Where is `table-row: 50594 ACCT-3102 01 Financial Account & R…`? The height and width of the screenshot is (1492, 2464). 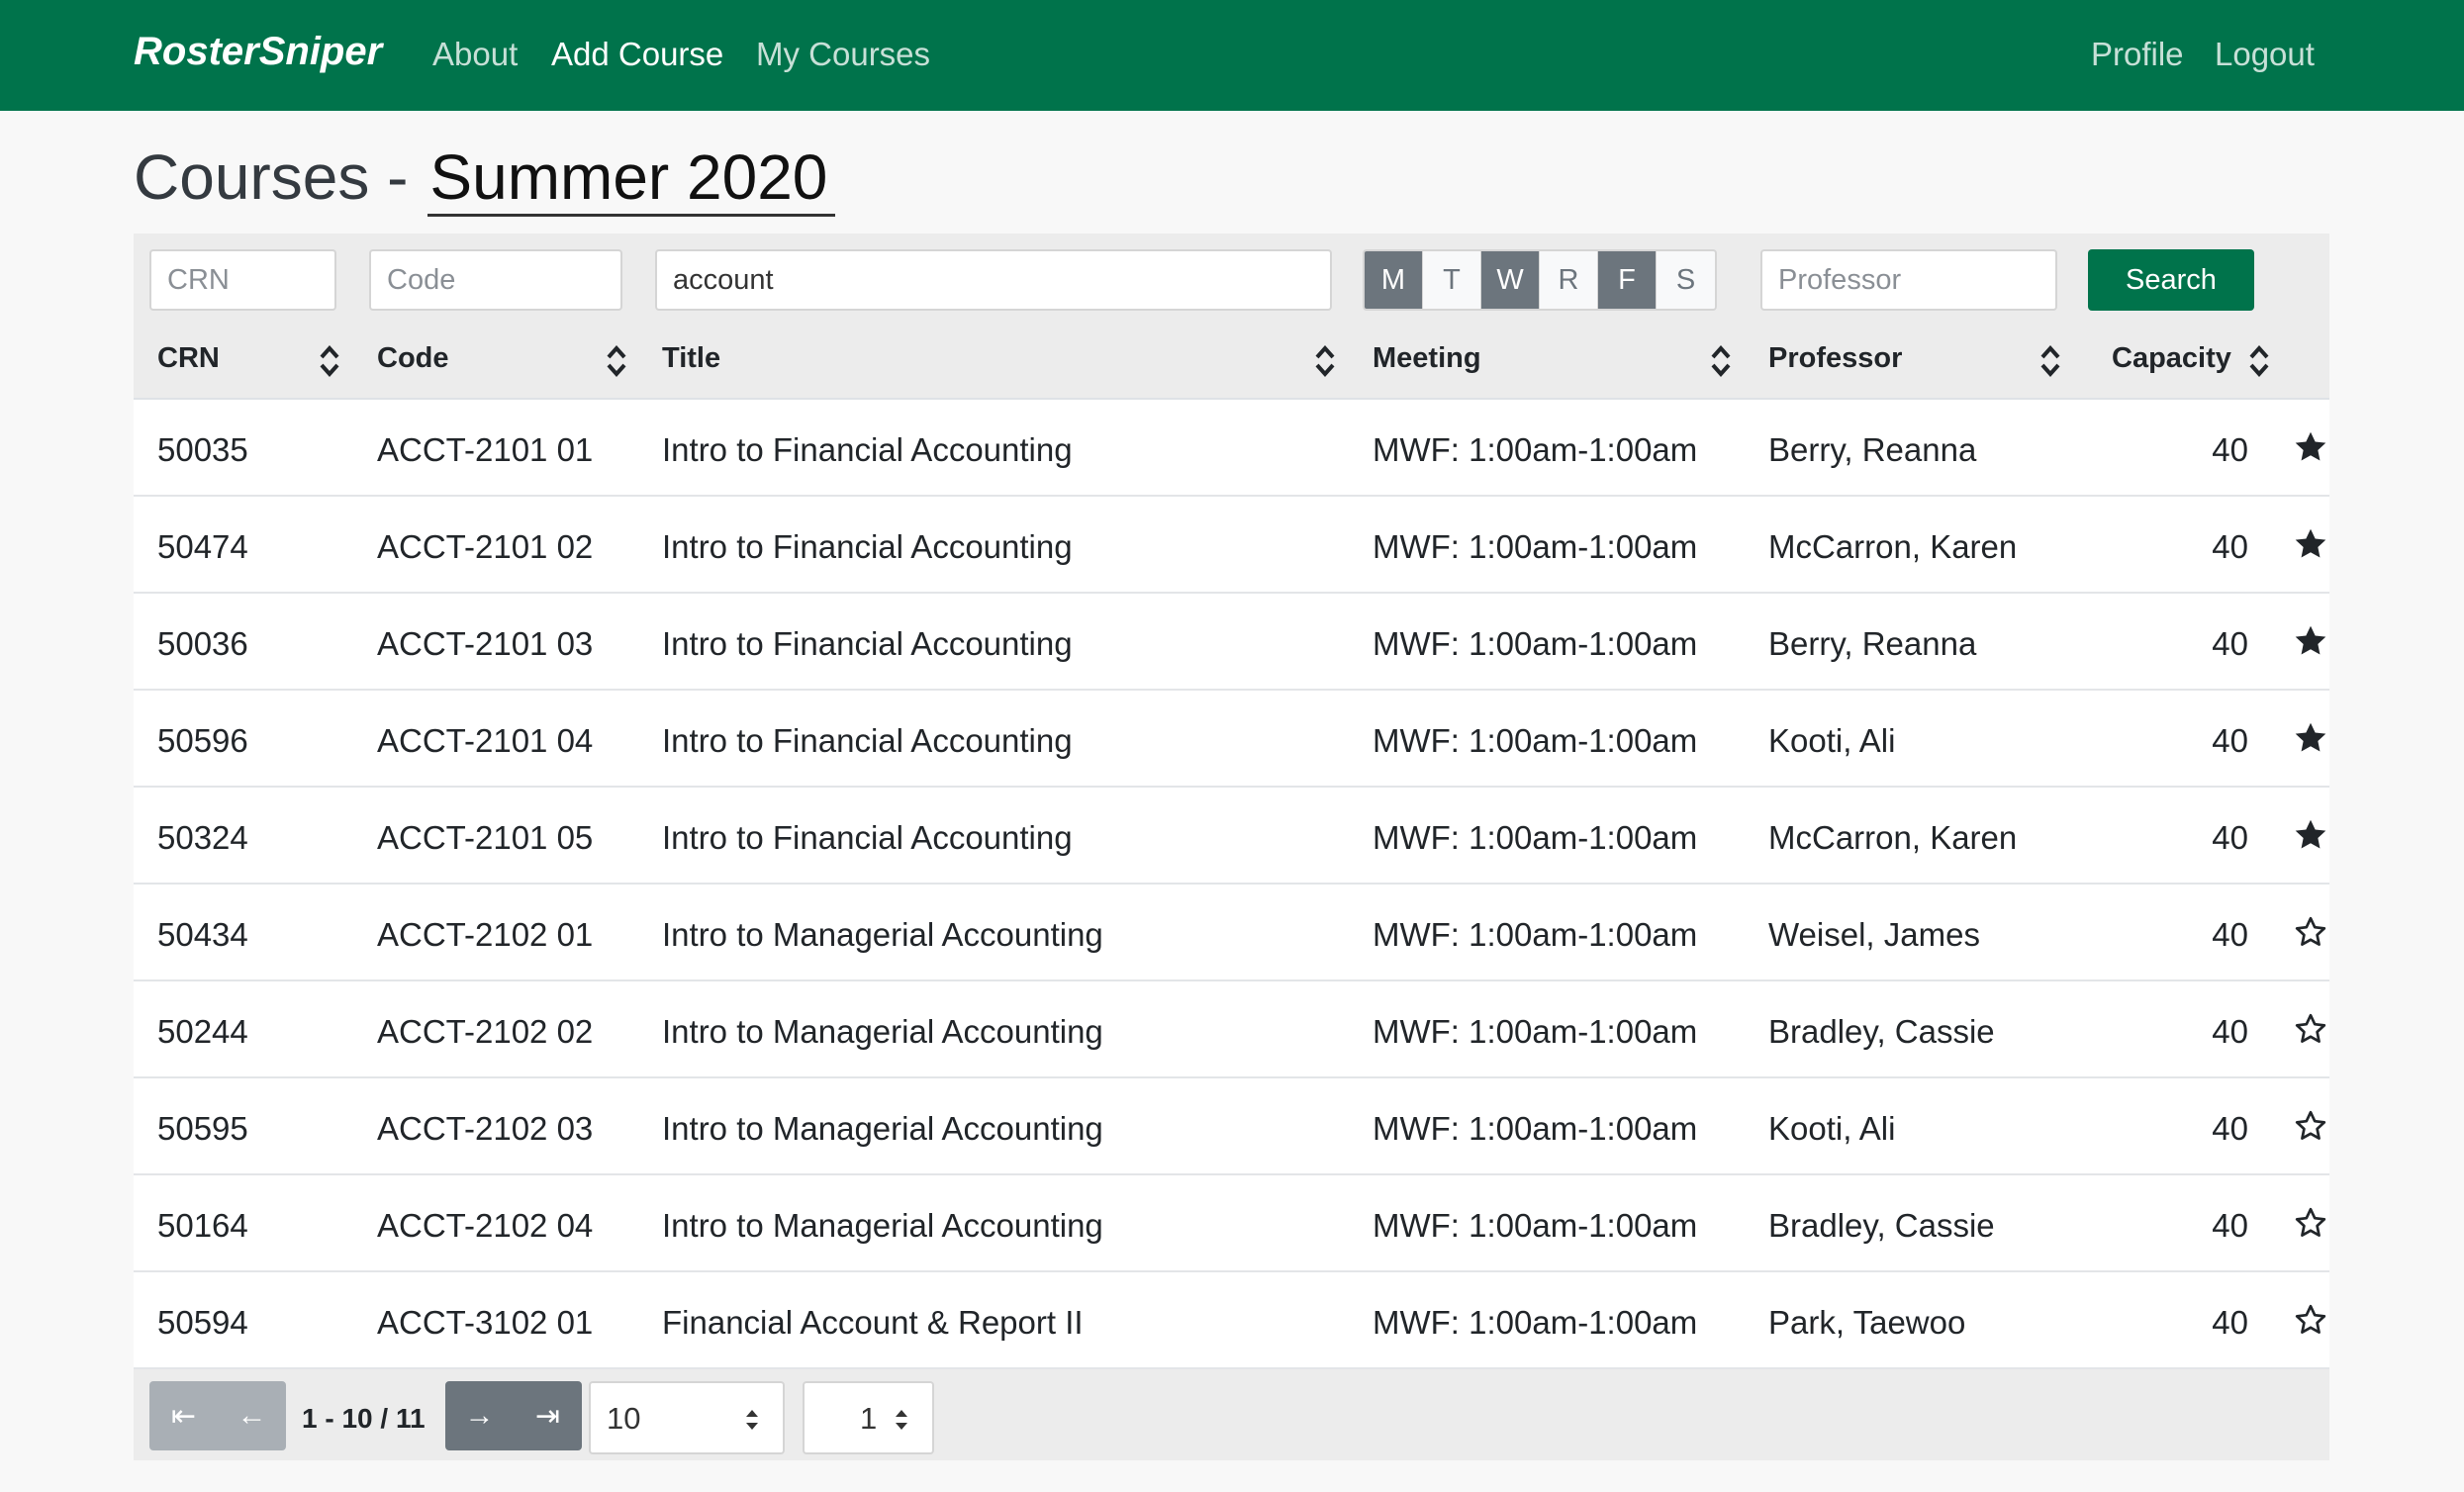 table-row: 50594 ACCT-3102 01 Financial Account & R… is located at coordinates (1231, 1320).